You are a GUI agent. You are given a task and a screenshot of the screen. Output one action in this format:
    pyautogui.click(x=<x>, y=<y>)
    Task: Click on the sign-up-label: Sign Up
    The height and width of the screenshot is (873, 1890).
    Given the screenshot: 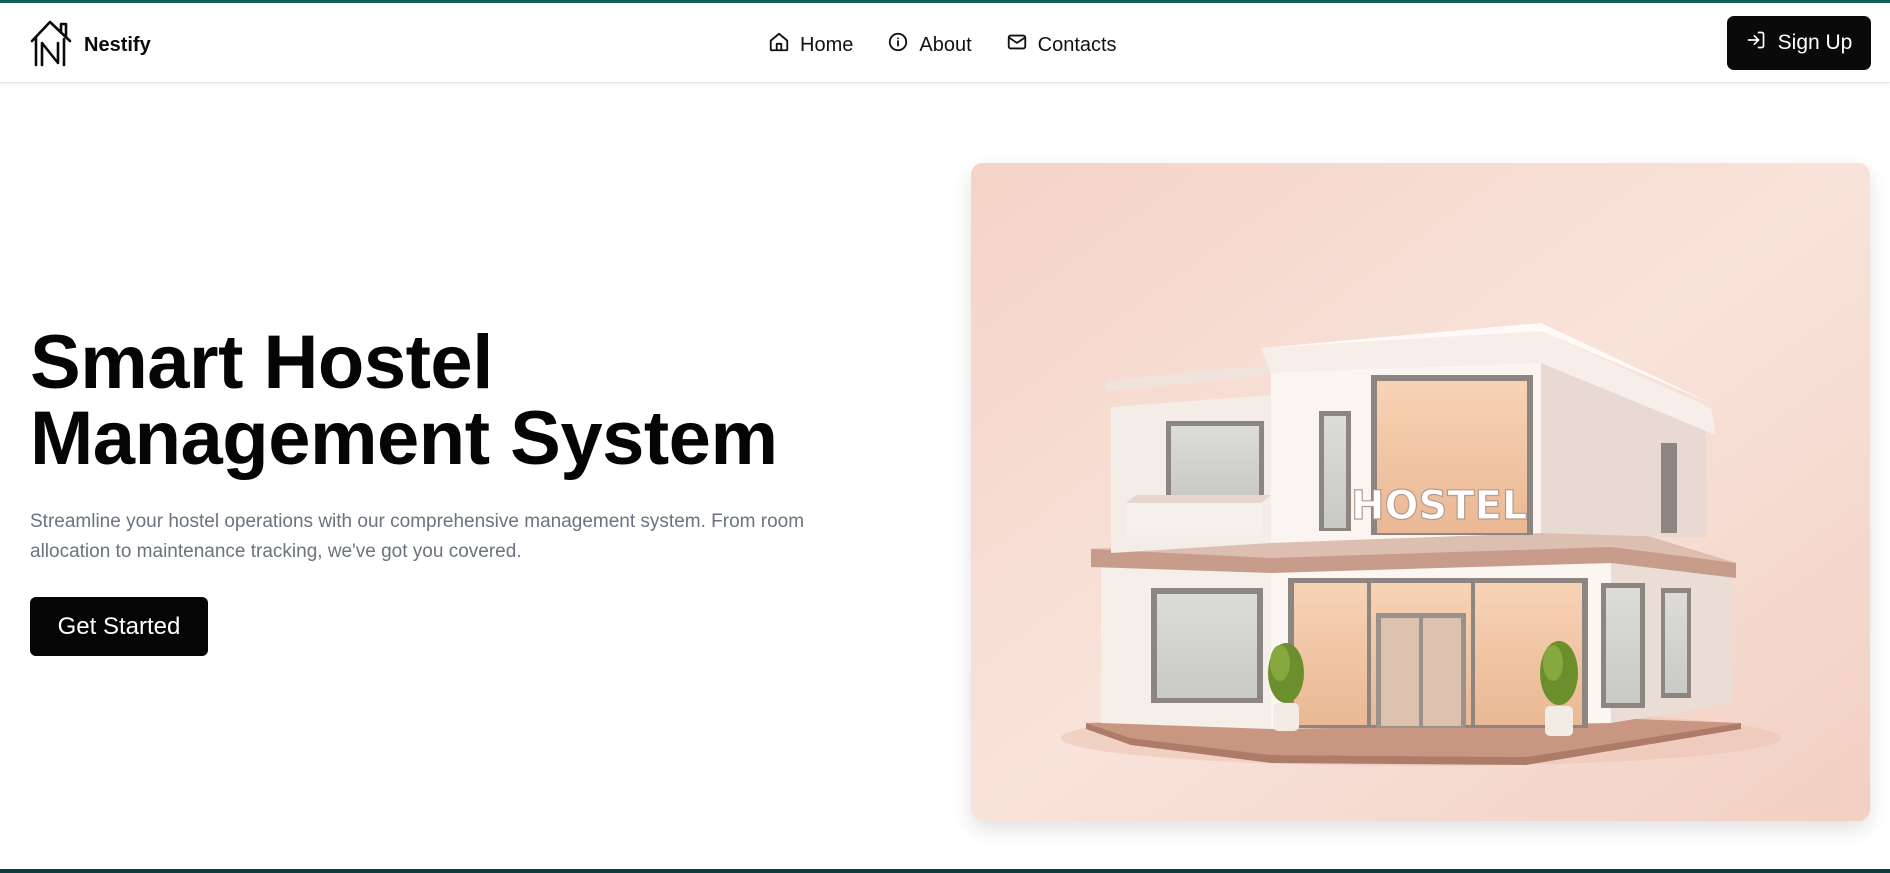 What is the action you would take?
    pyautogui.click(x=1815, y=42)
    